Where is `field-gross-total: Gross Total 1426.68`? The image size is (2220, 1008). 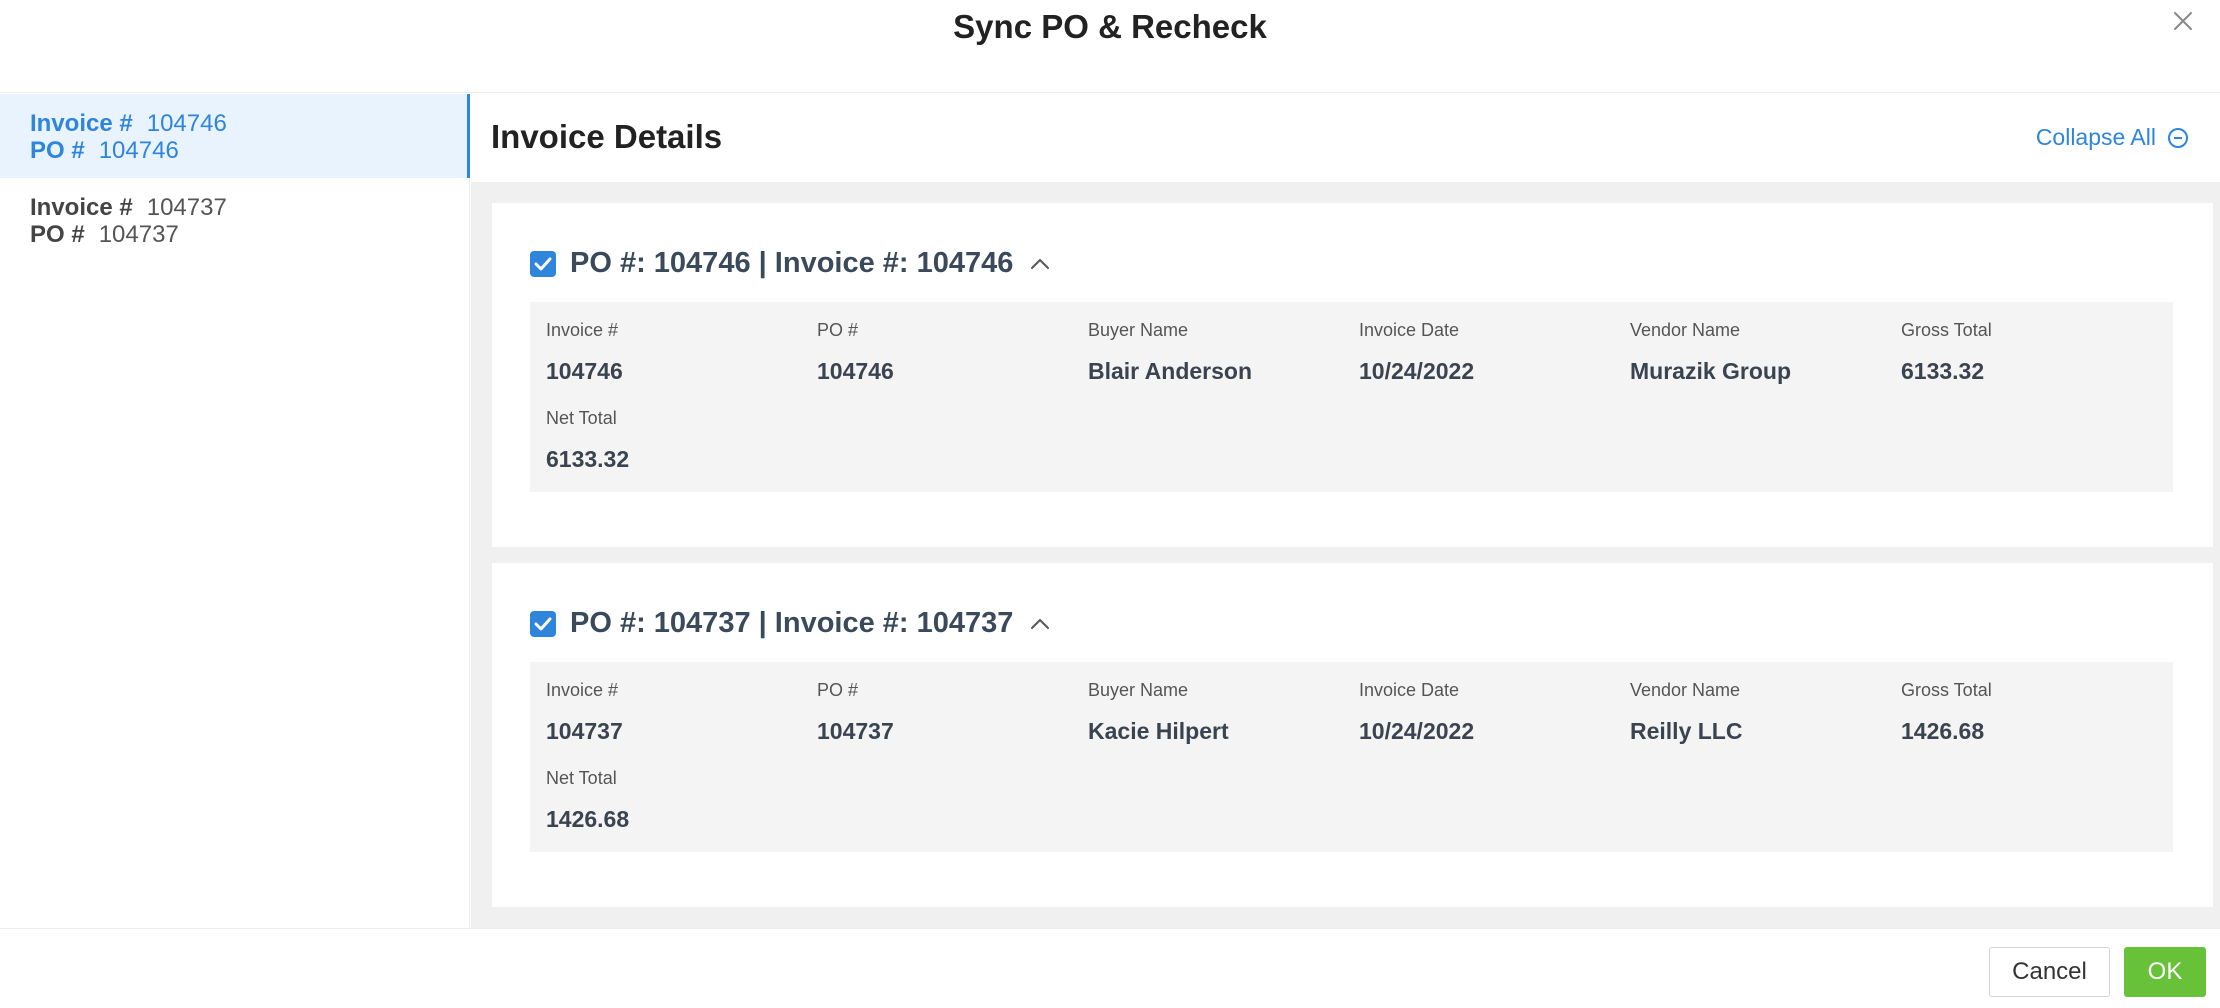
field-gross-total: Gross Total 1426.68 is located at coordinates (2031, 712).